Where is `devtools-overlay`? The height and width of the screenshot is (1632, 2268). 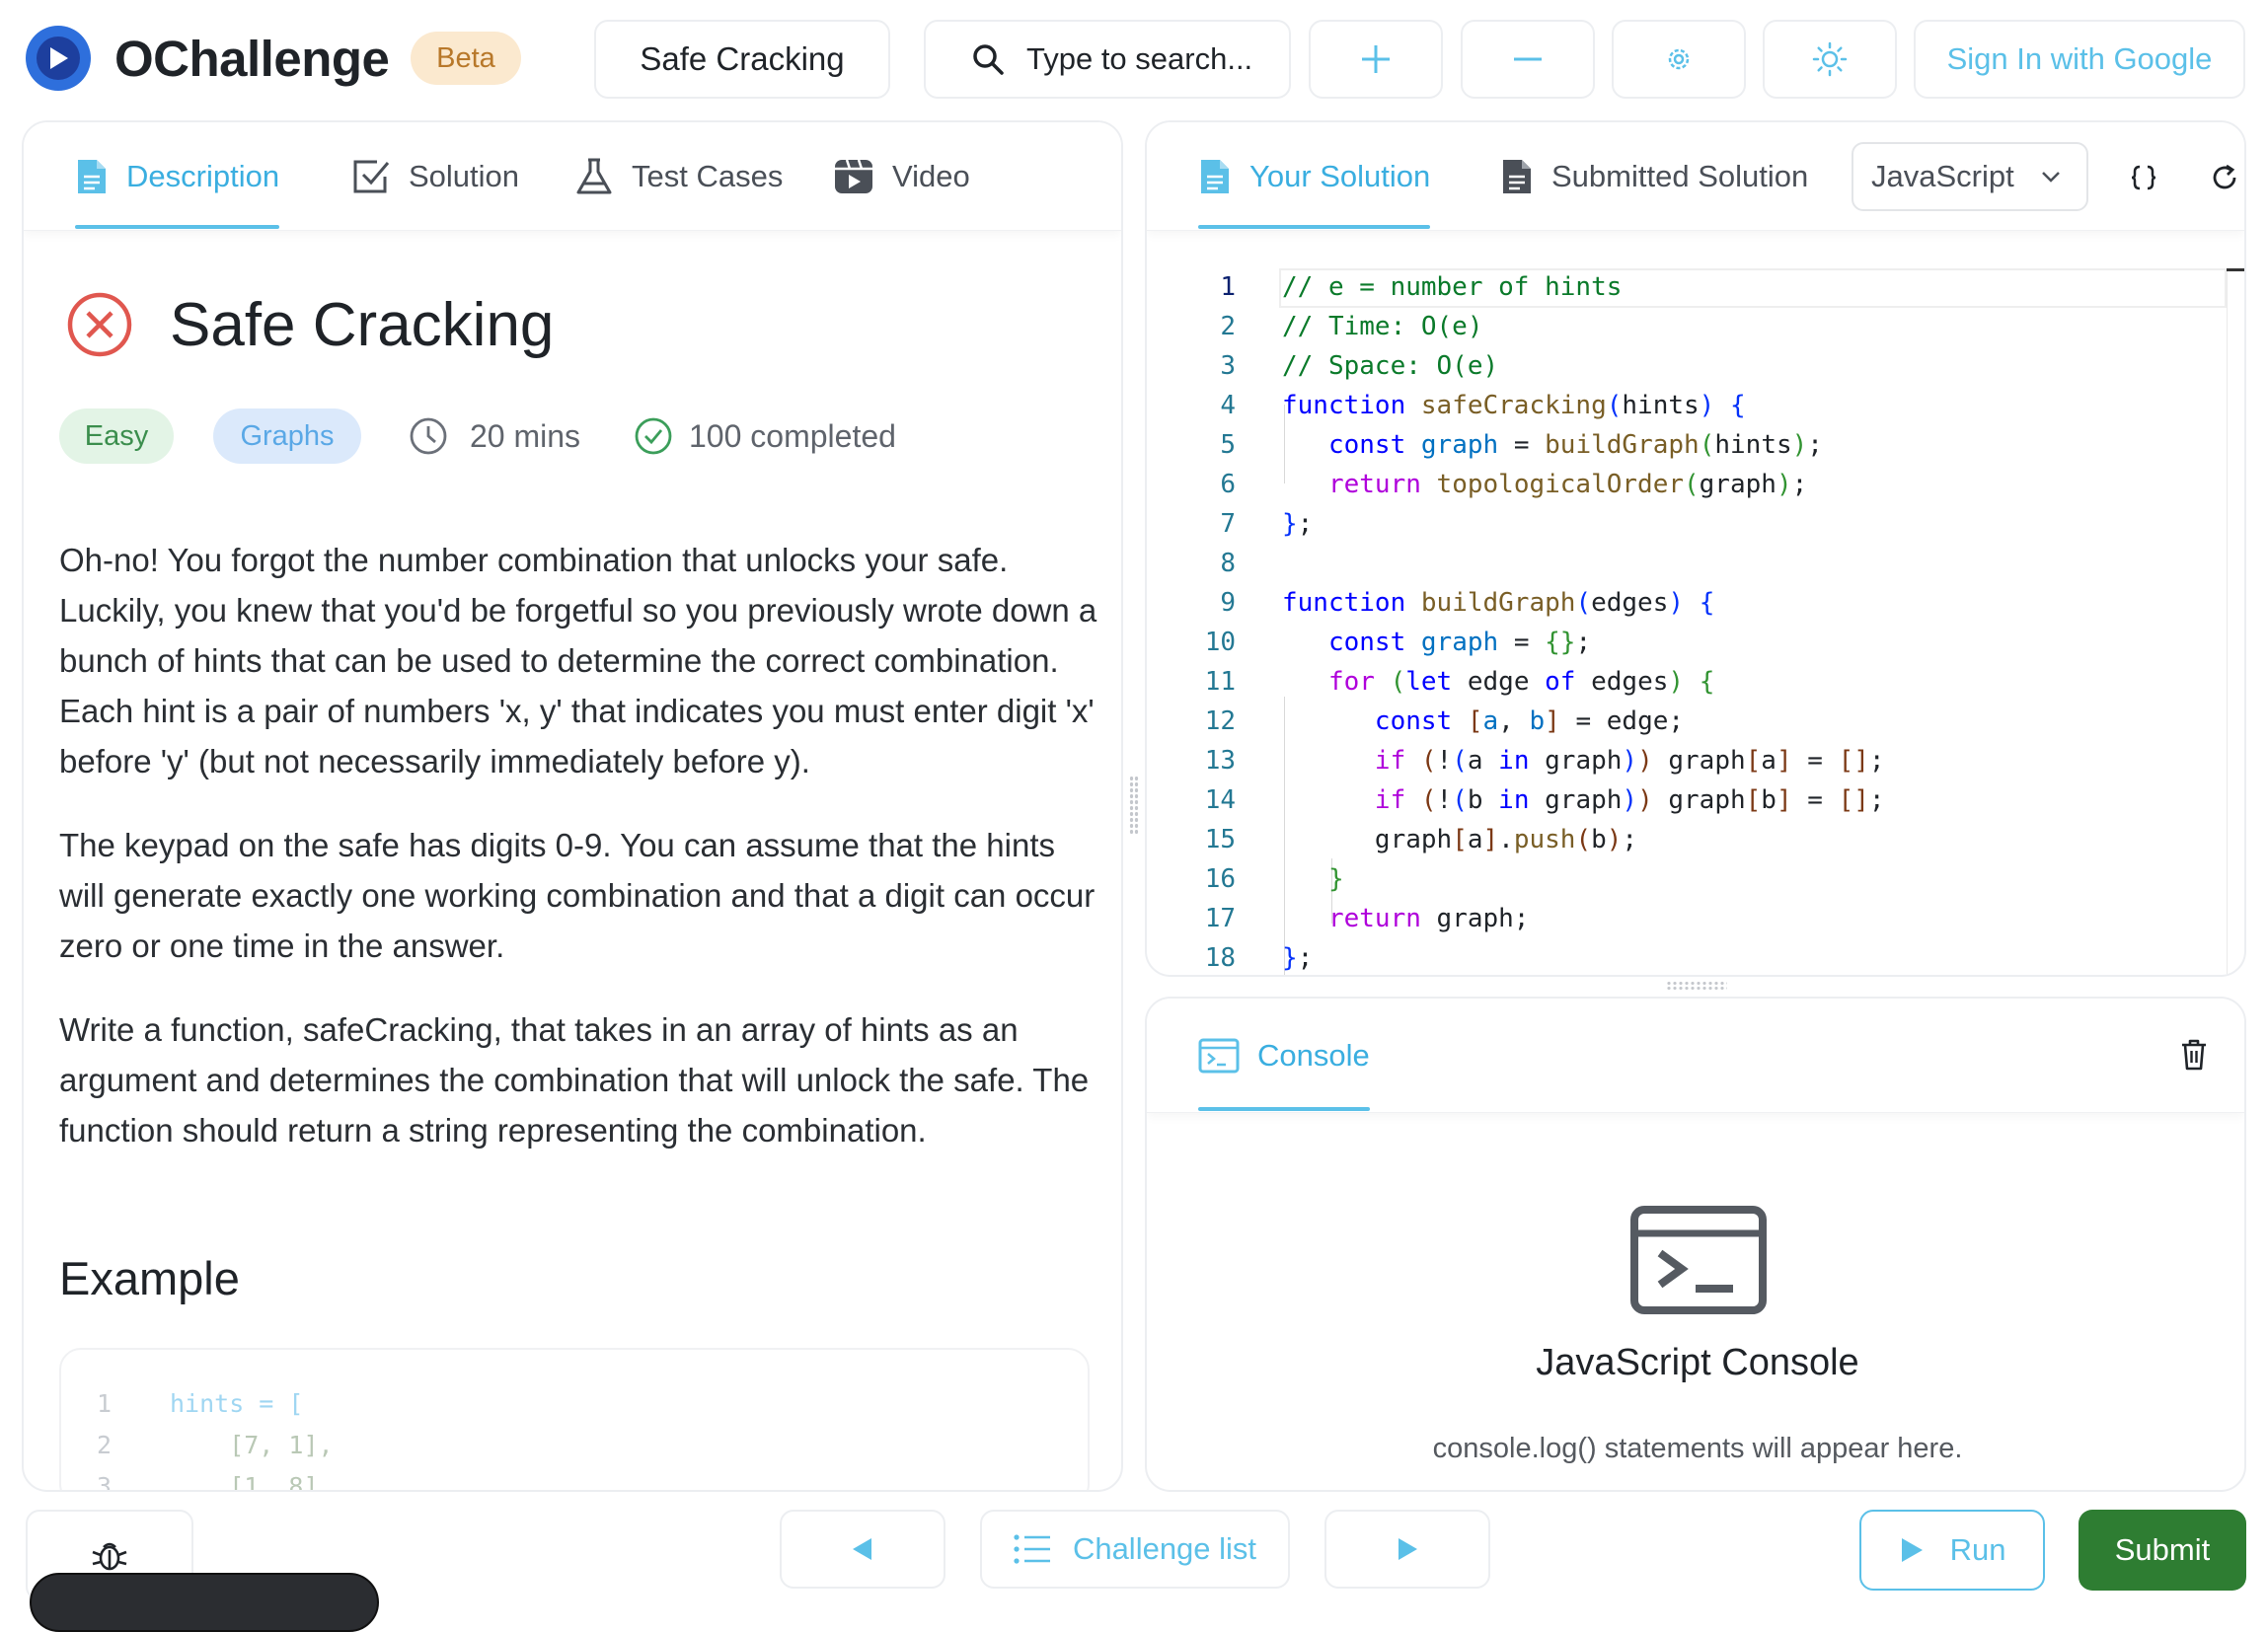
devtools-overlay is located at coordinates (204, 1602).